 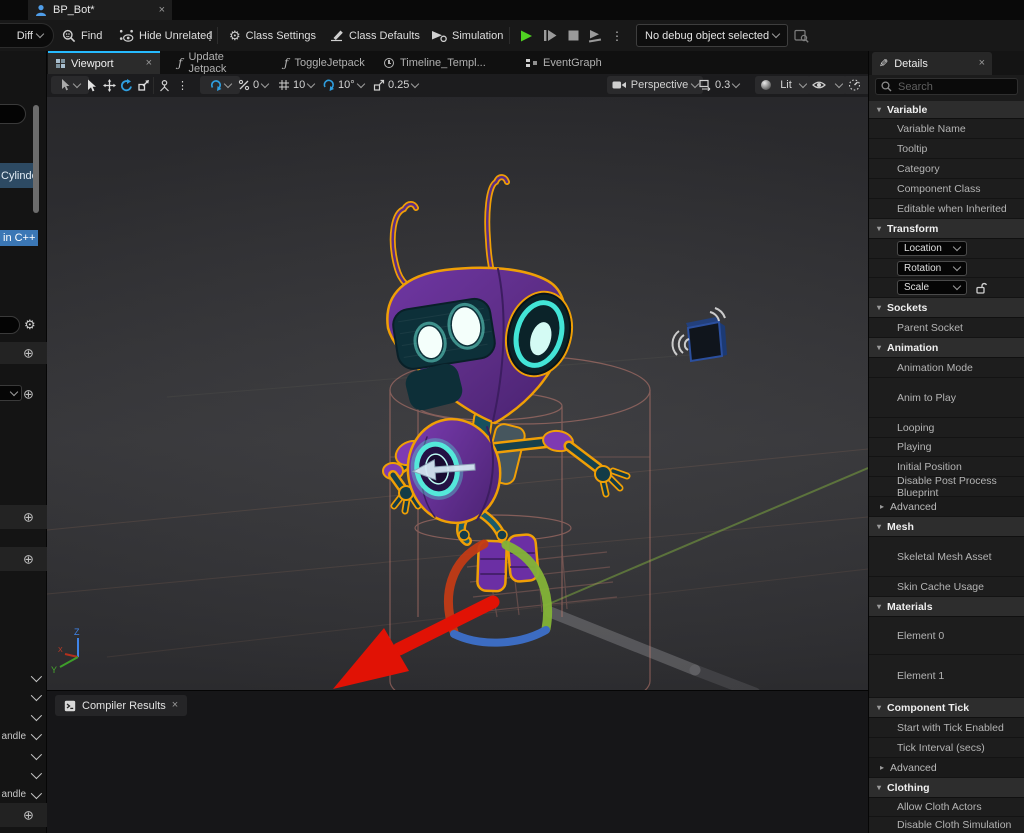 I want to click on audio-component-sprite, so click(x=699, y=335).